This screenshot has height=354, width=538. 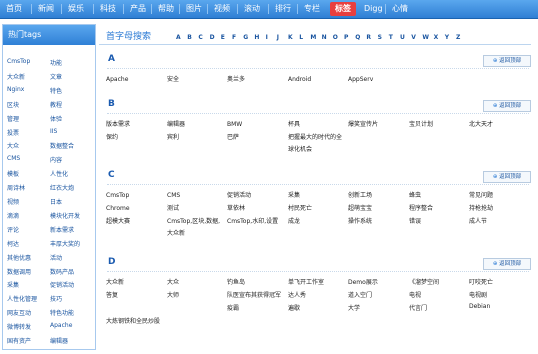 What do you see at coordinates (267, 37) in the screenshot?
I see `alphabet-link-i: I` at bounding box center [267, 37].